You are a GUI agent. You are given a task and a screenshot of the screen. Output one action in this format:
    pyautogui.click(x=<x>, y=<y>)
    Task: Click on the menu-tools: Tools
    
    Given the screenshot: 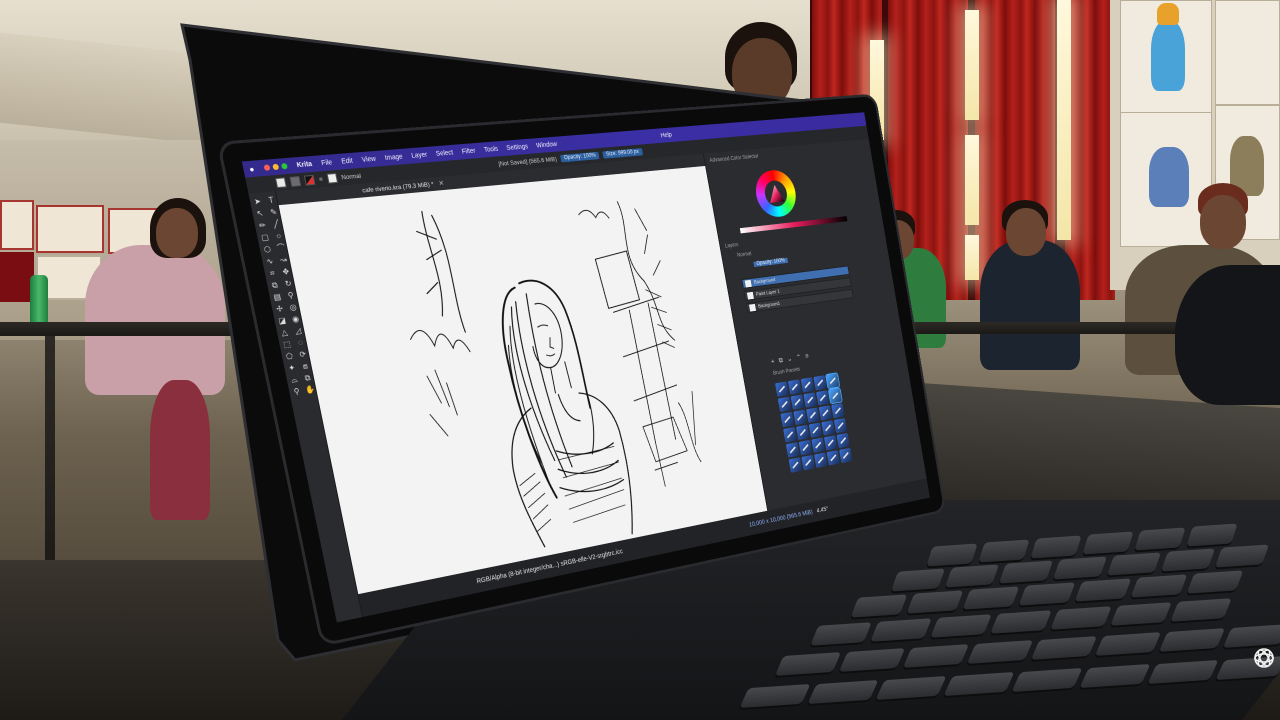 What is the action you would take?
    pyautogui.click(x=490, y=150)
    